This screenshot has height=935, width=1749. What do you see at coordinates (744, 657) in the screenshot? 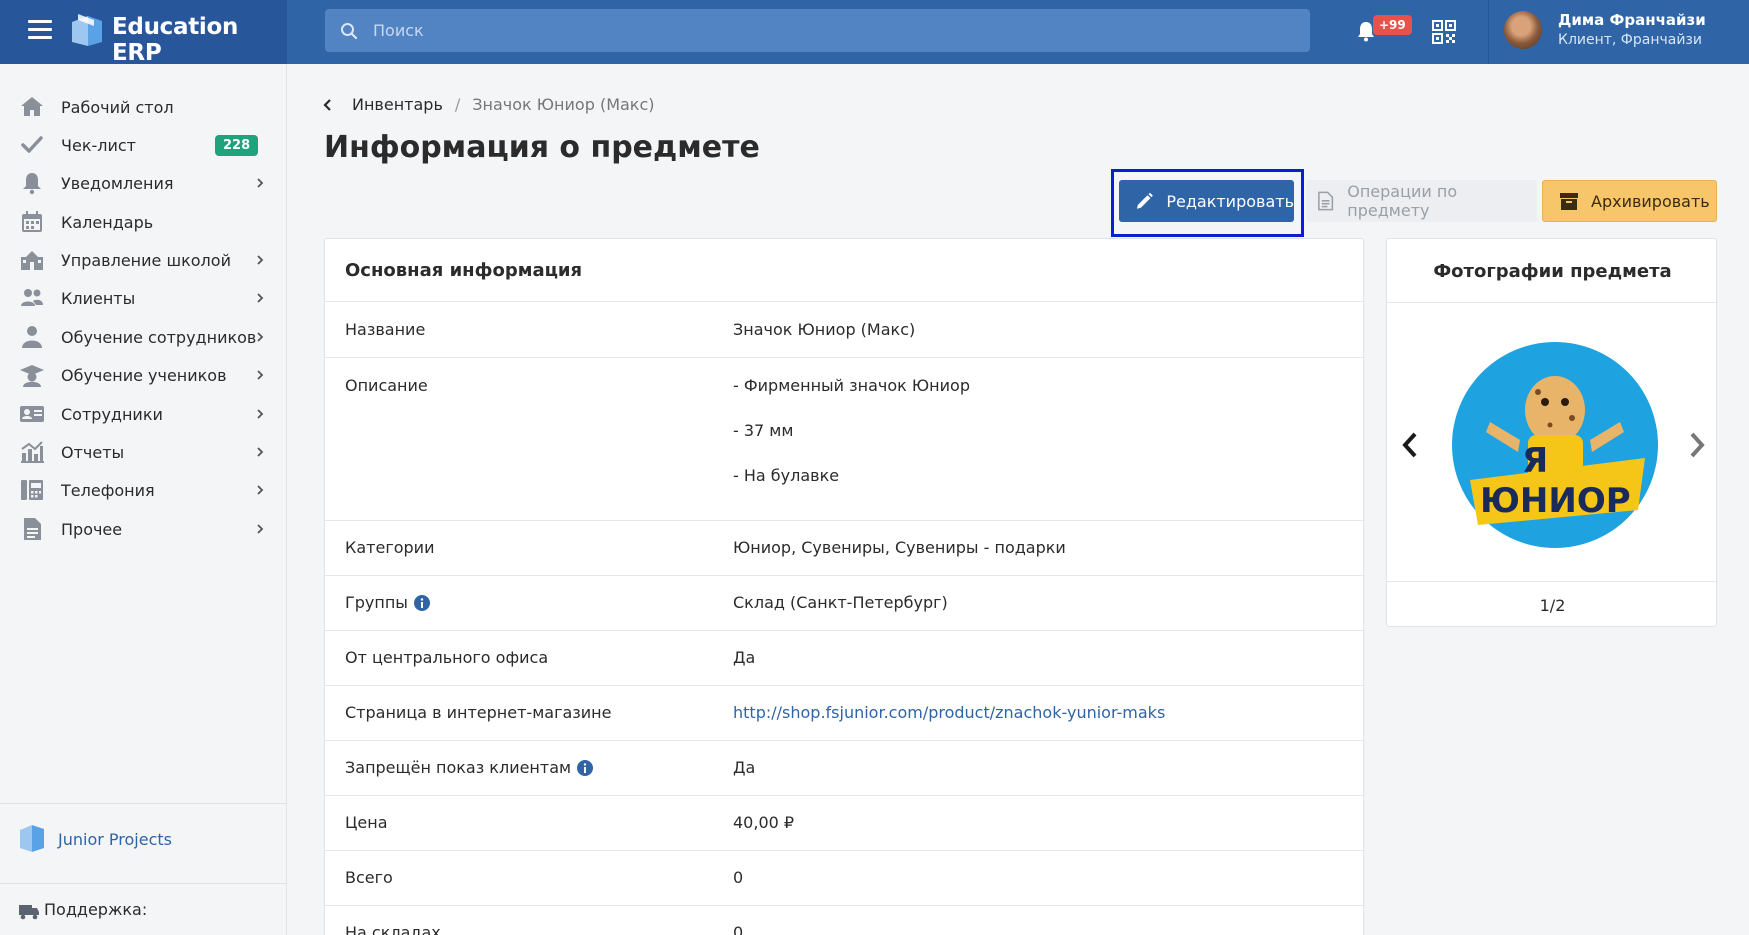
I see `central-office-value: Да` at bounding box center [744, 657].